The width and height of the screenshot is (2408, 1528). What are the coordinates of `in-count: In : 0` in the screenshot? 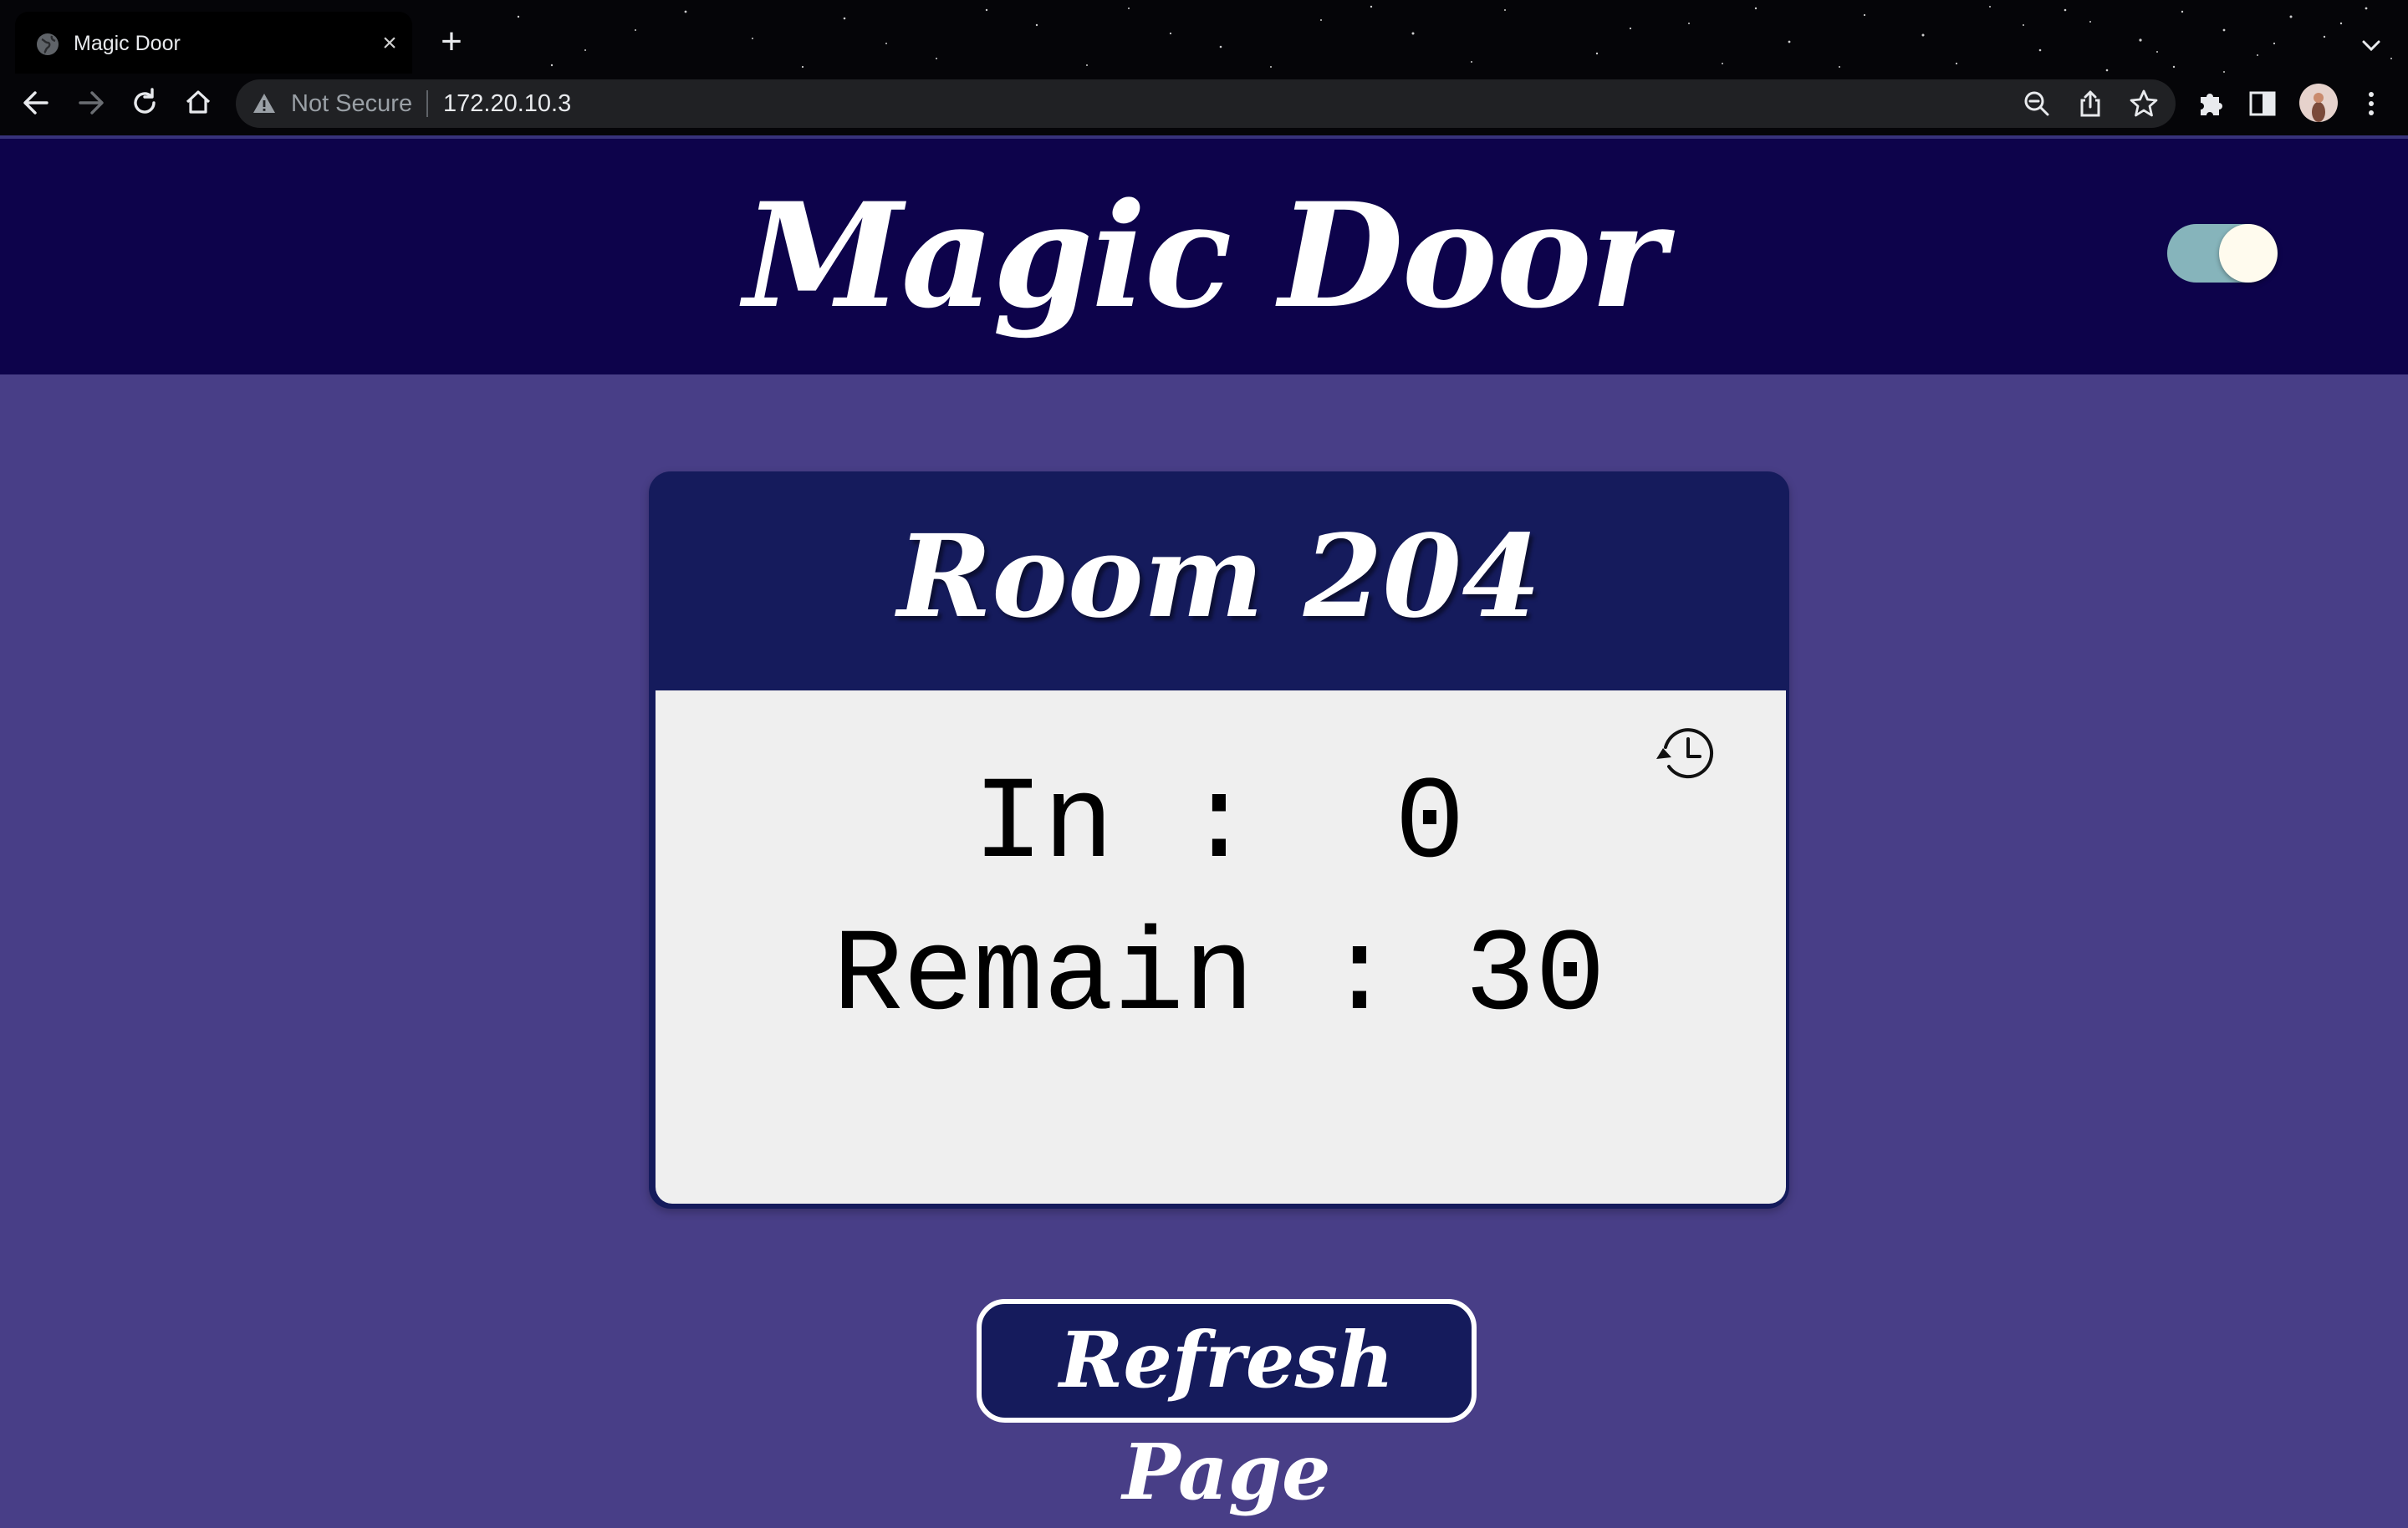 It's located at (1219, 825).